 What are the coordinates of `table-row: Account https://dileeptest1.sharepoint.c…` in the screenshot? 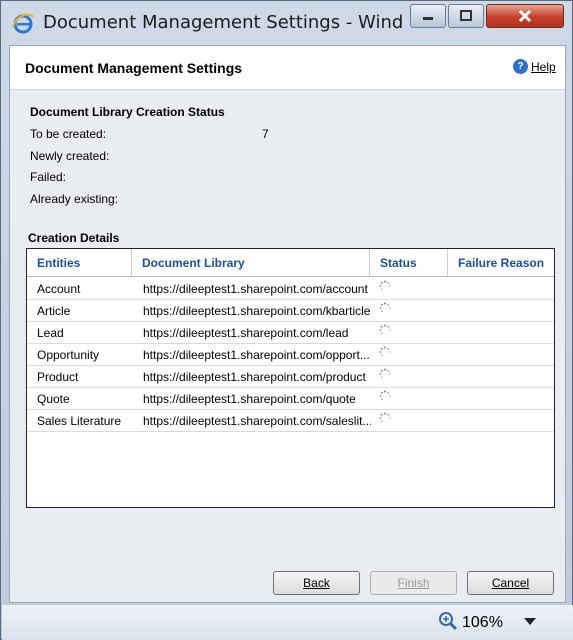 It's located at (290, 289).